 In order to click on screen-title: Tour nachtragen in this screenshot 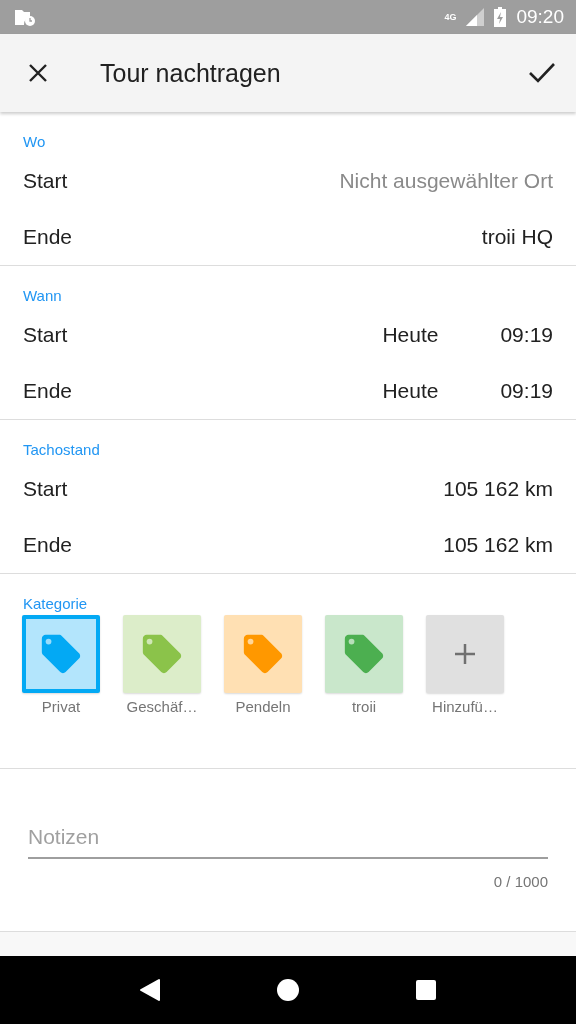, I will do `click(191, 73)`.